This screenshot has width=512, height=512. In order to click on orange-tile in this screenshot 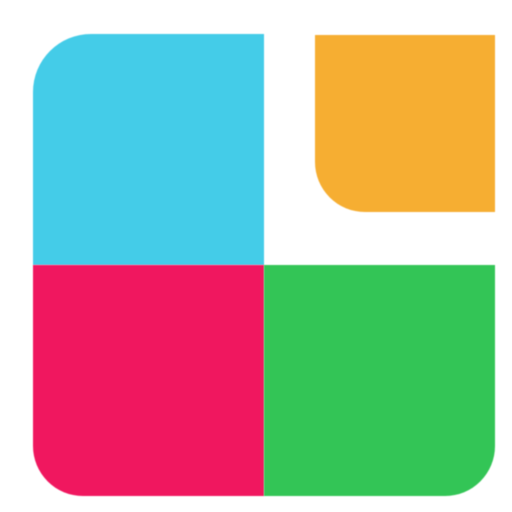, I will do `click(405, 123)`.